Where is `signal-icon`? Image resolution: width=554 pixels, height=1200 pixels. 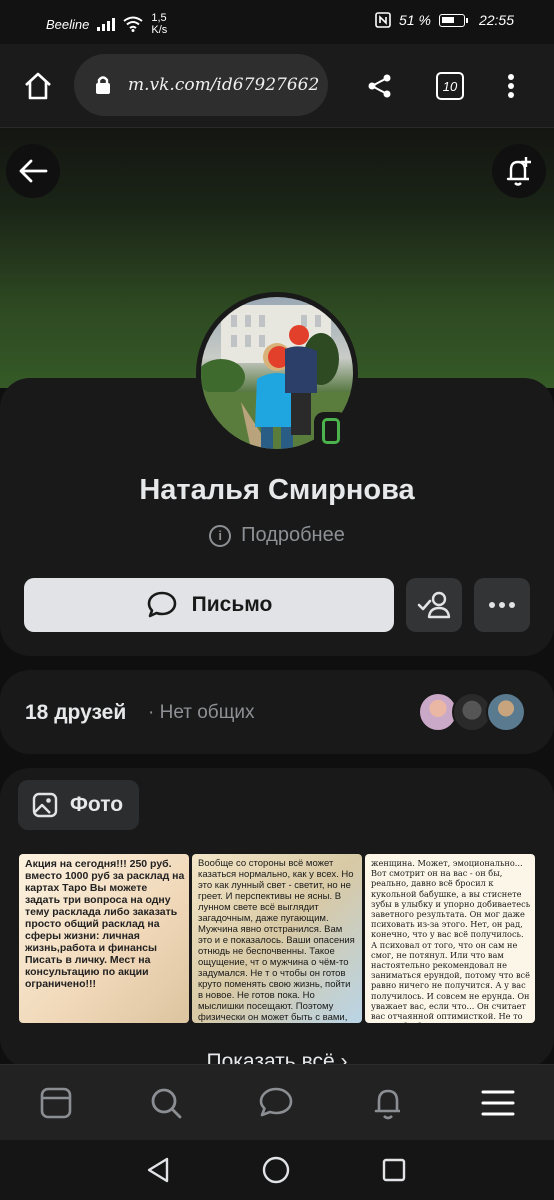
signal-icon is located at coordinates (106, 24).